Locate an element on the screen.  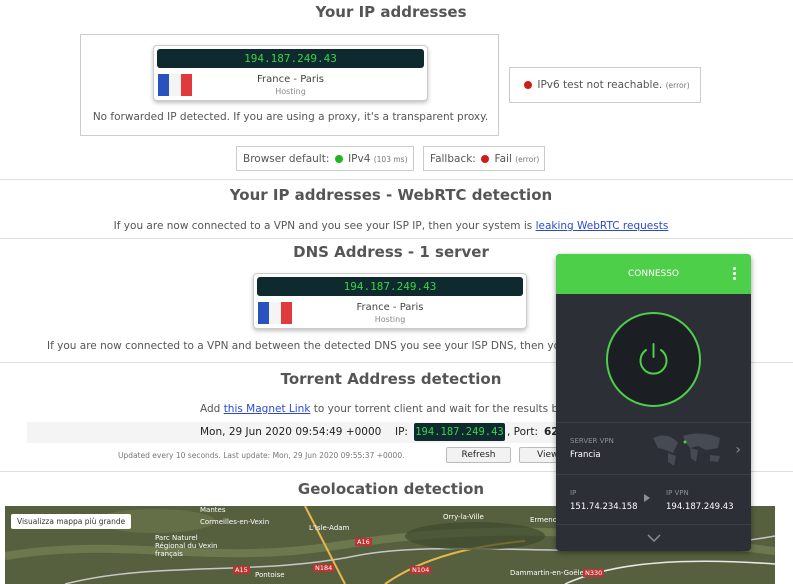
webrtc-title: Your IP addresses - WebRTC detection is located at coordinates (391, 195).